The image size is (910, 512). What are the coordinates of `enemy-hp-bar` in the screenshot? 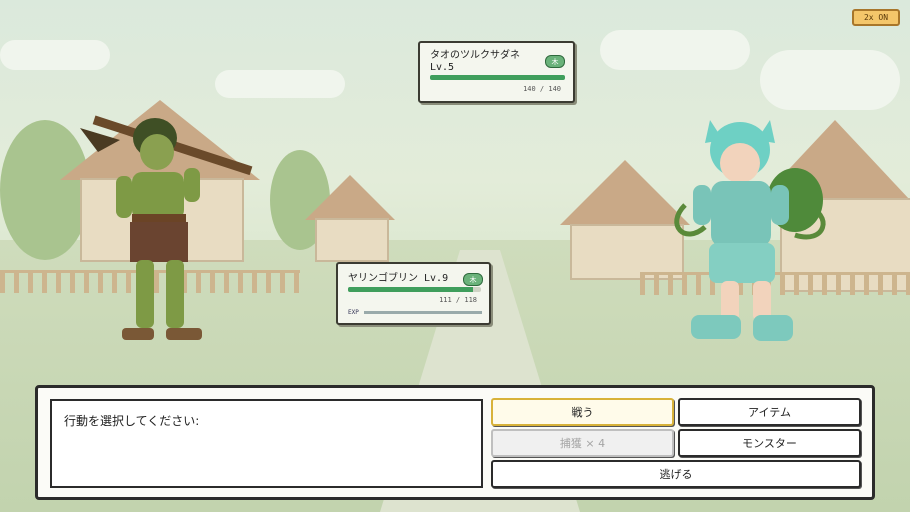 It's located at (497, 77).